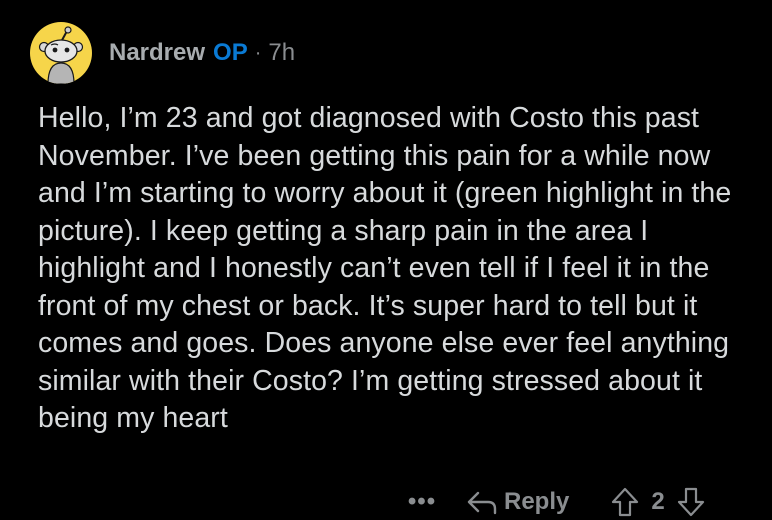 The image size is (772, 520). I want to click on downvote-arrow-icon, so click(691, 502).